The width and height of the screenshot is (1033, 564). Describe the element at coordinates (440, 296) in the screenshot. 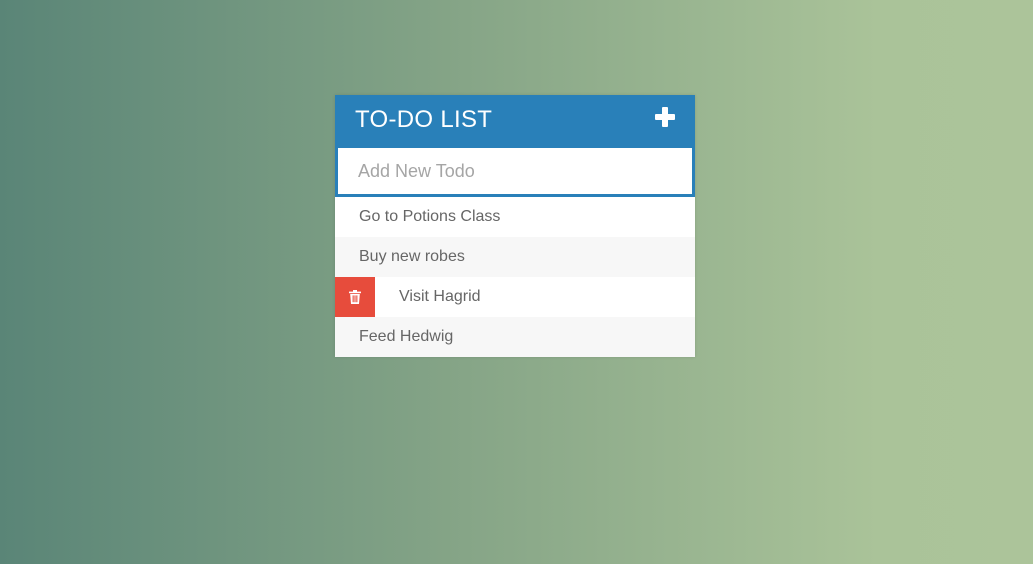

I see `todo-text: Visit Hagrid` at that location.